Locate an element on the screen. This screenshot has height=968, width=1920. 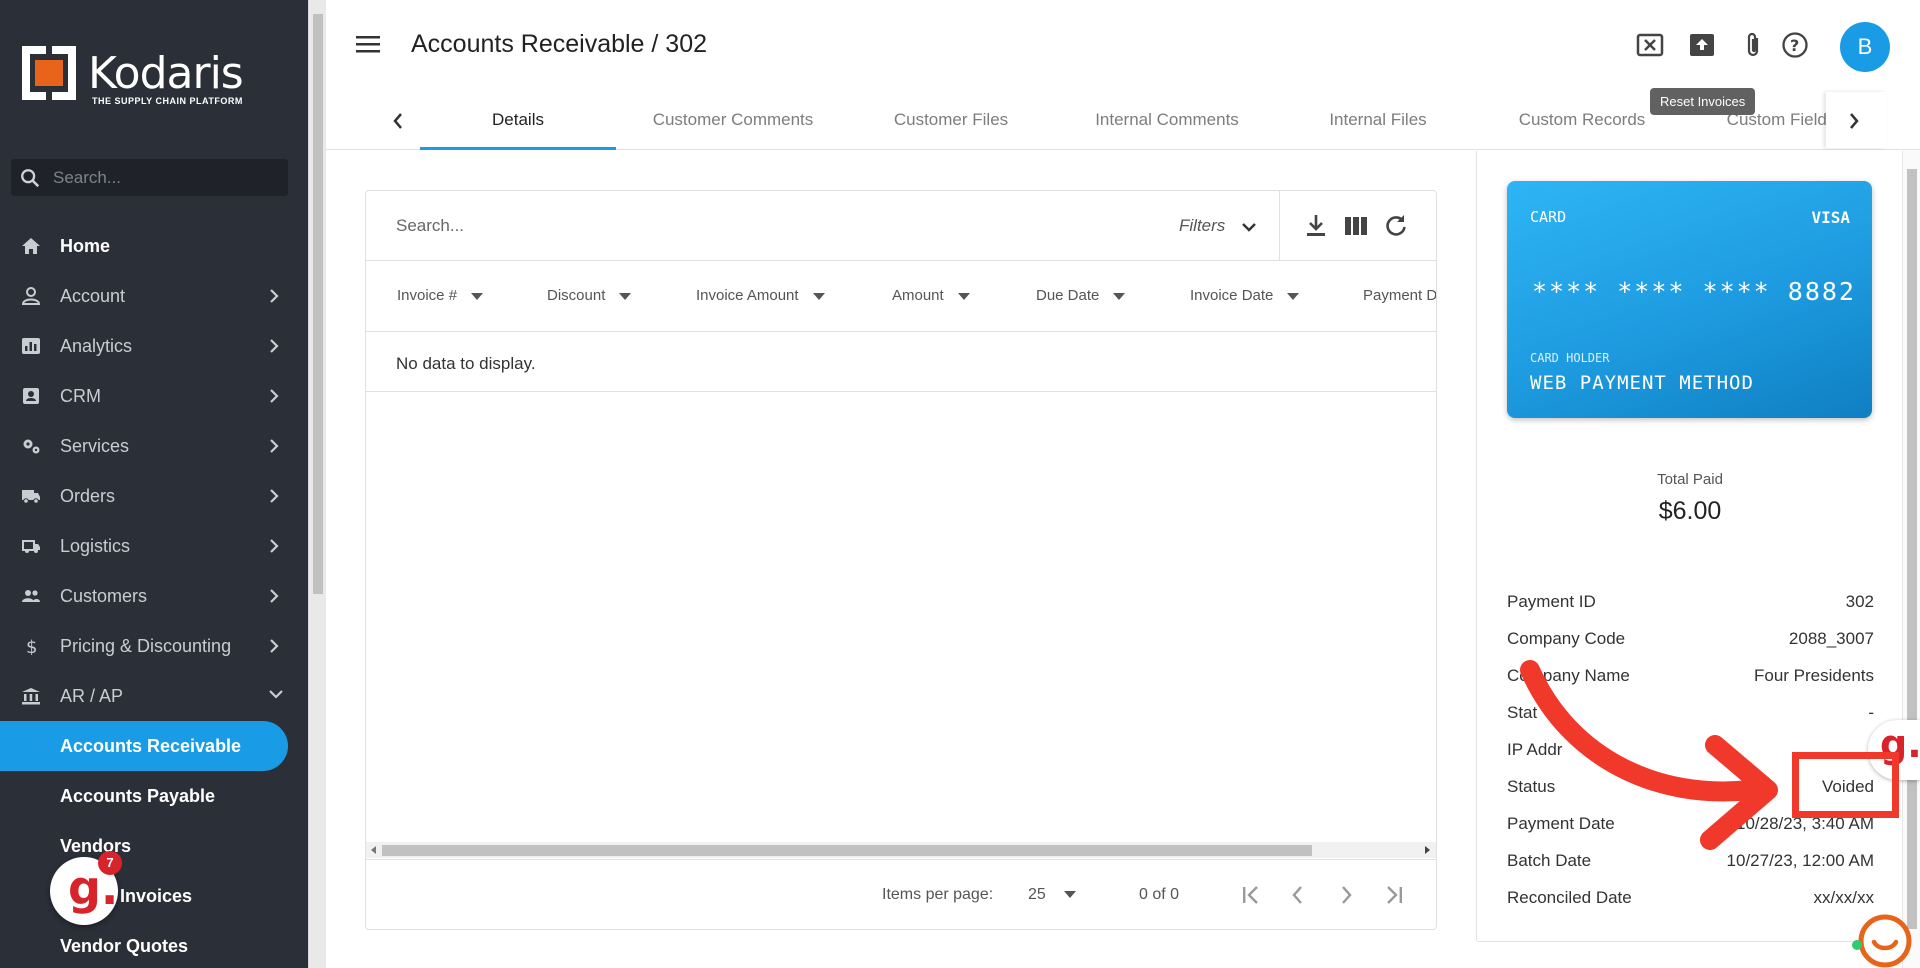
column-invoice-date: Invoice Date is located at coordinates (1245, 295).